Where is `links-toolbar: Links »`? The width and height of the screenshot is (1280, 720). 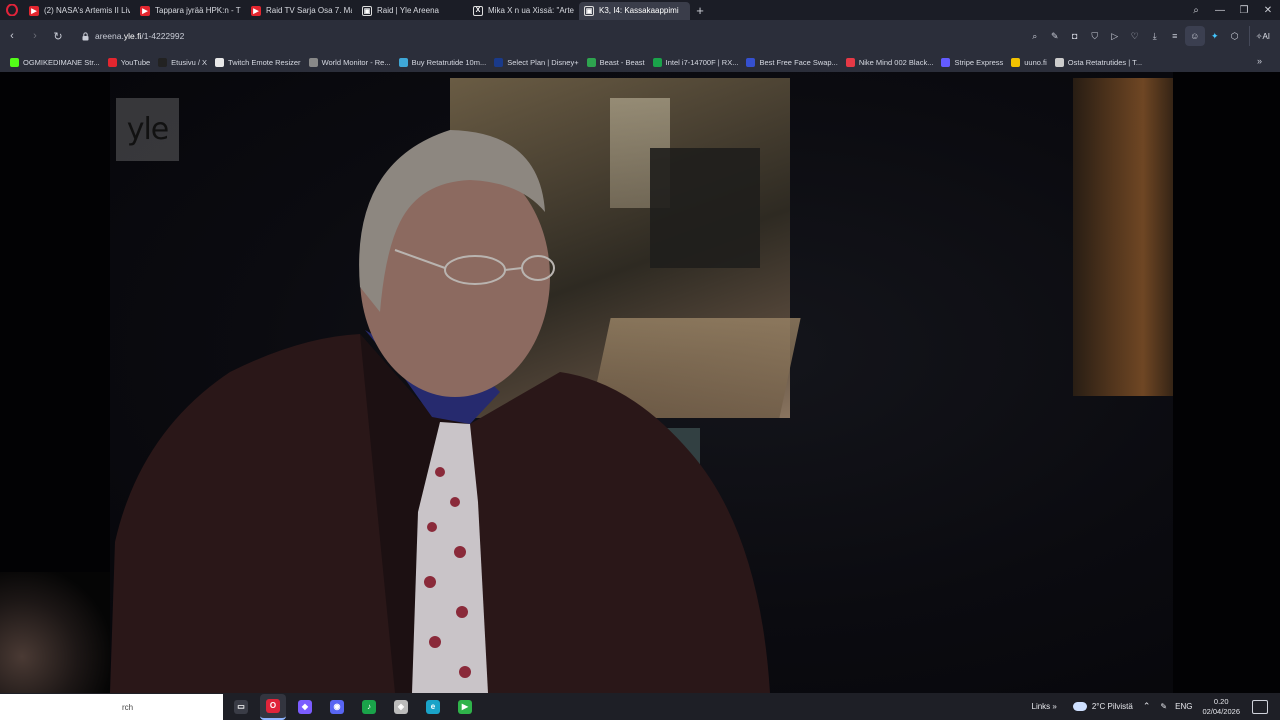
links-toolbar: Links » is located at coordinates (1044, 706).